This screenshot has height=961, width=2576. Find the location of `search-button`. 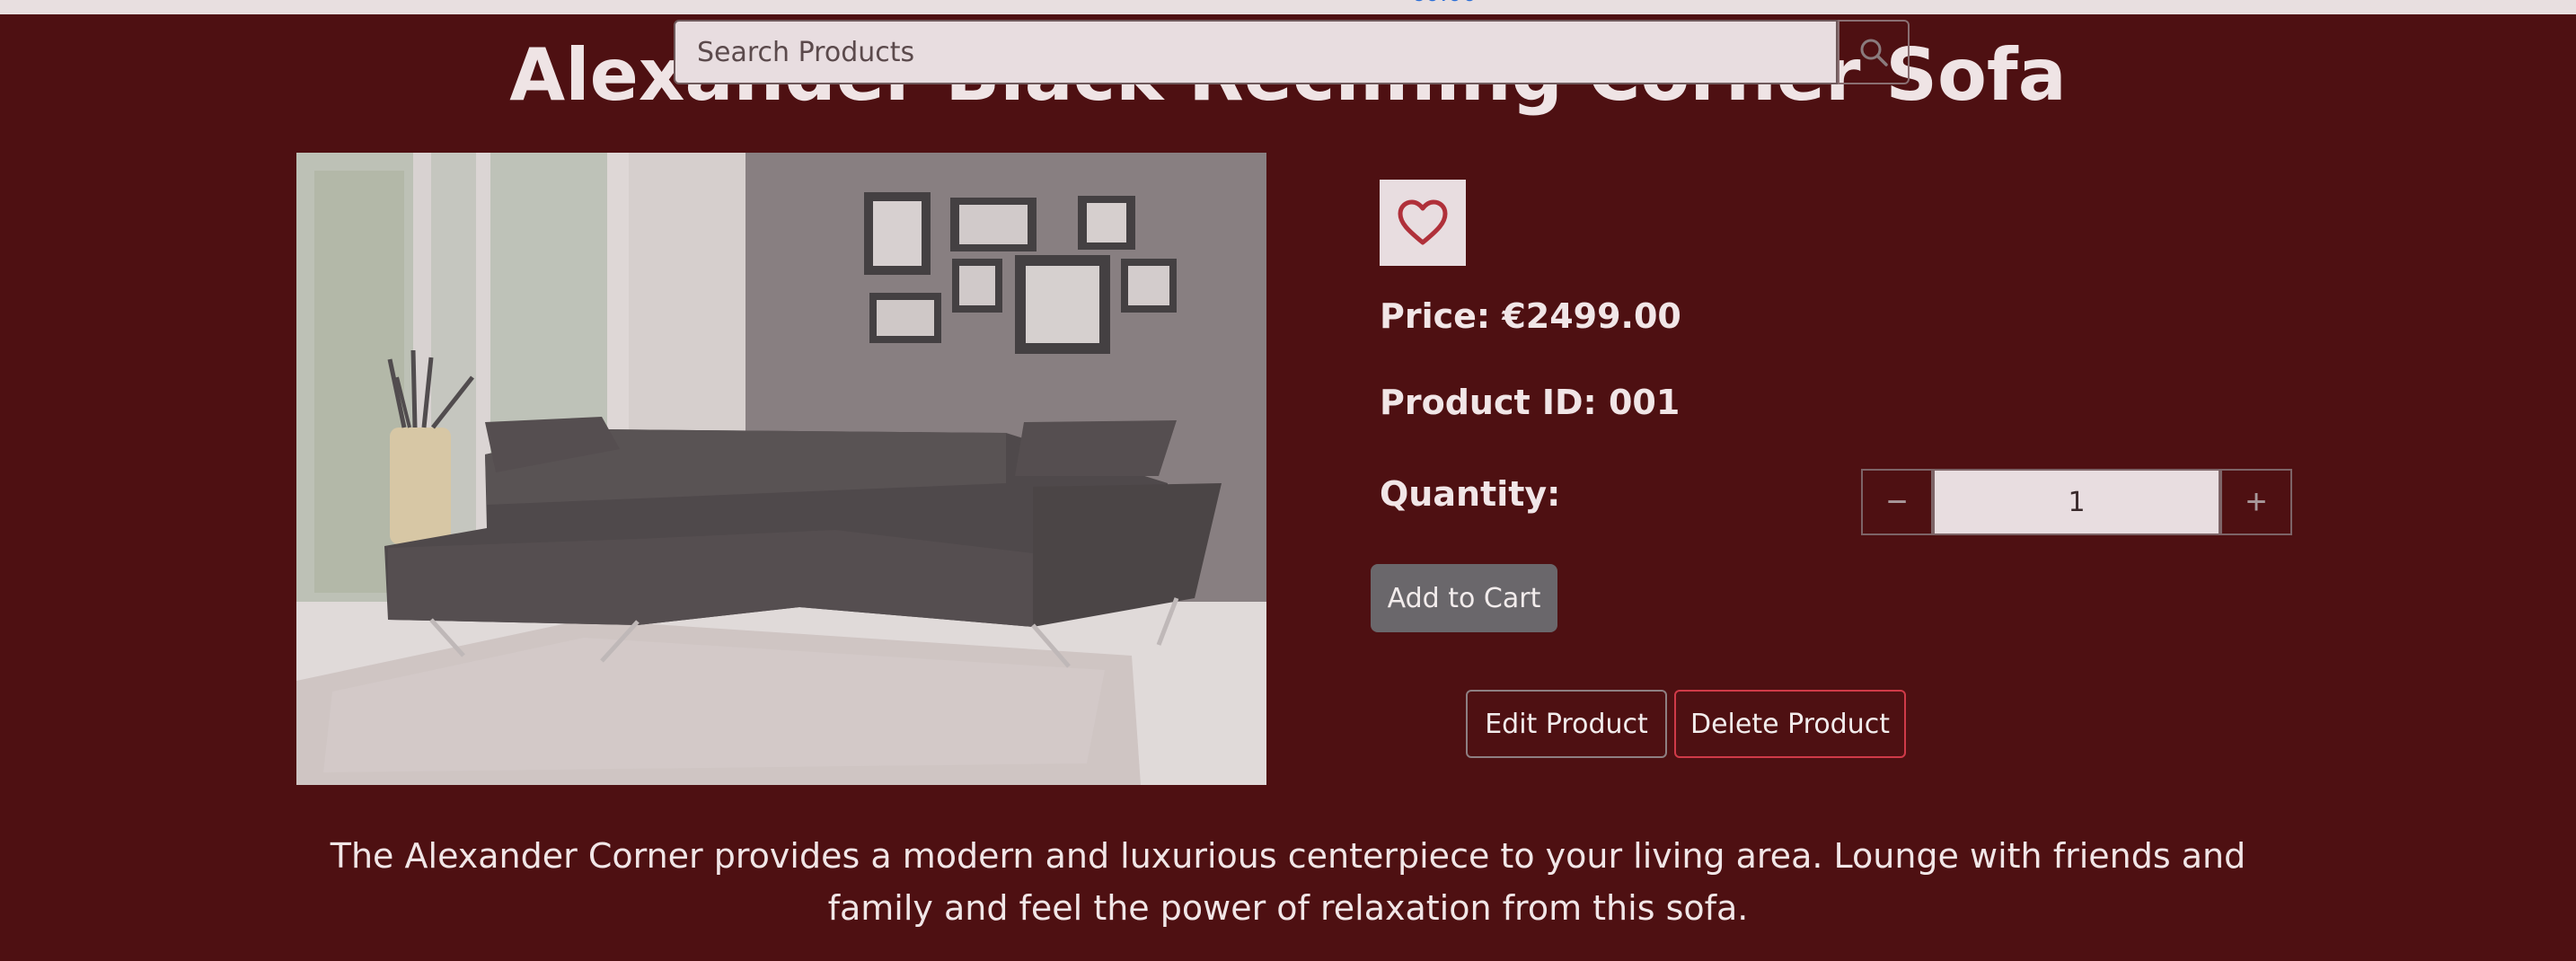

search-button is located at coordinates (1874, 52).